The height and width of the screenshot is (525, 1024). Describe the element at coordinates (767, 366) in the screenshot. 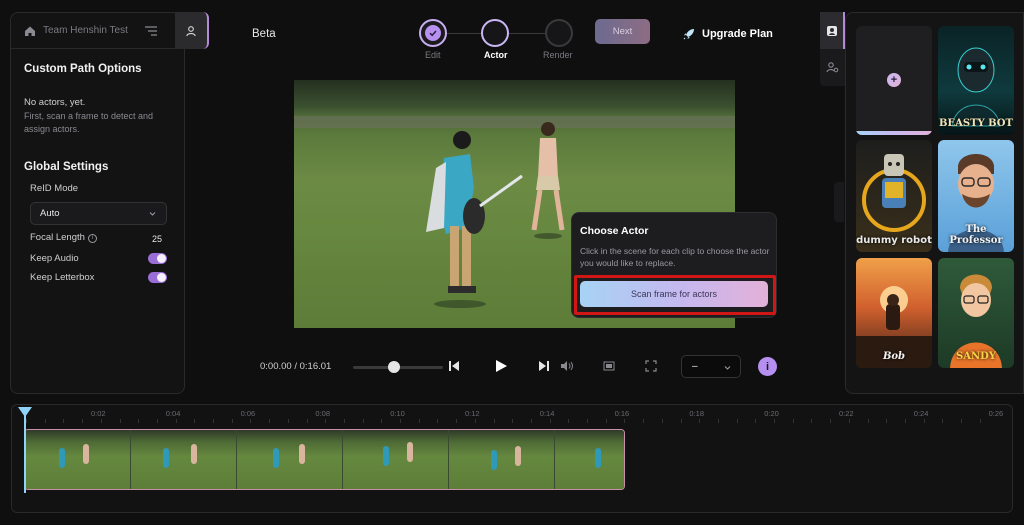

I see `info-button: i` at that location.